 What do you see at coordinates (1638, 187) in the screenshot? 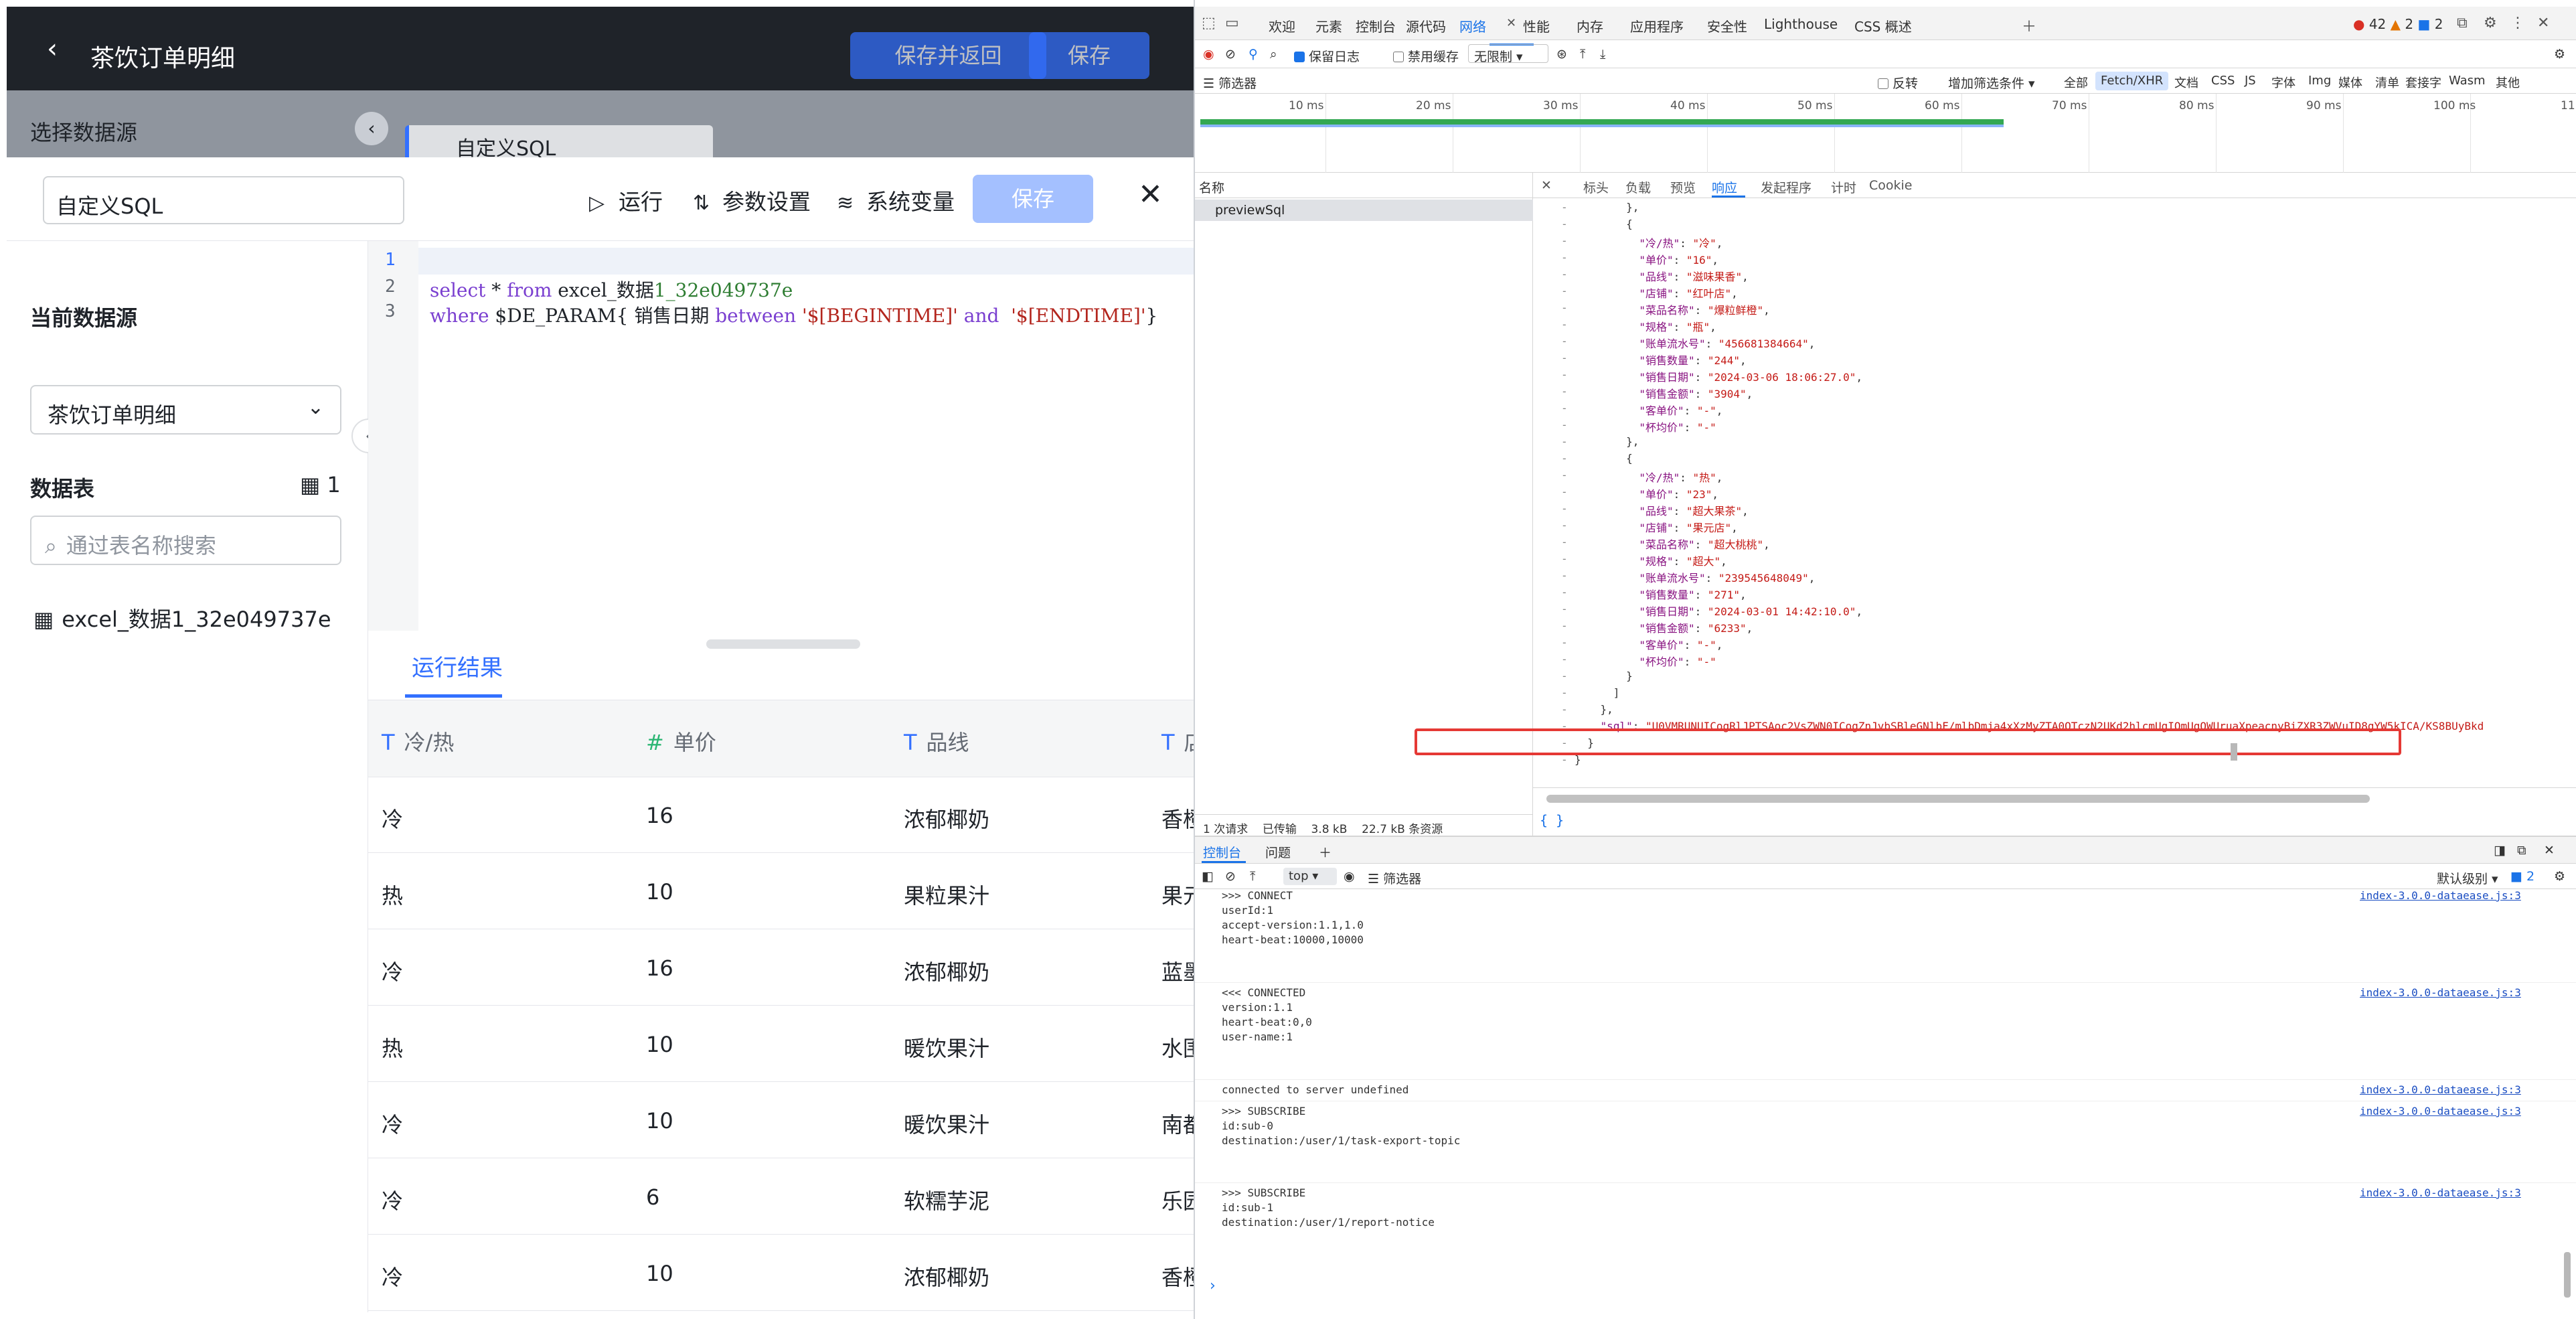
I see `response-tab: 负载` at bounding box center [1638, 187].